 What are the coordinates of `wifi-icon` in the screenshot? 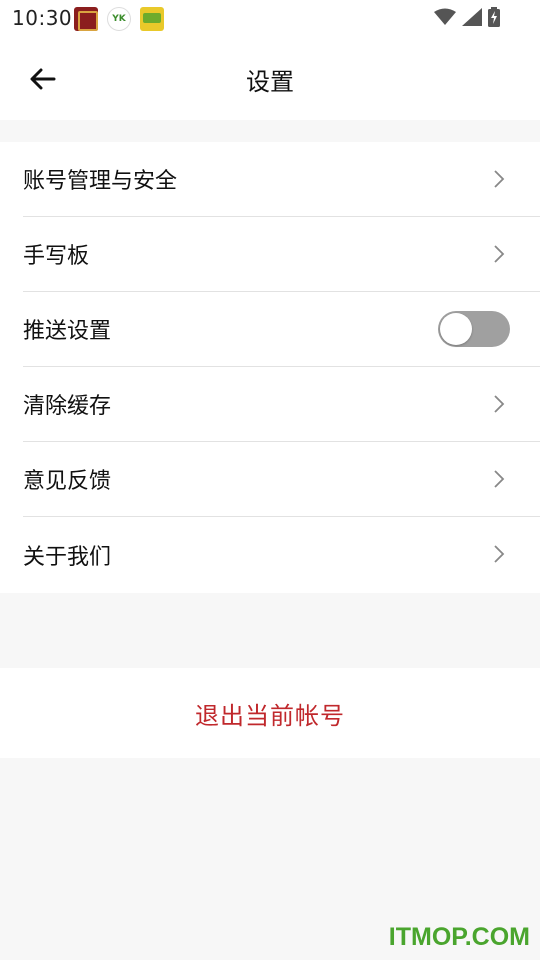 It's located at (445, 16).